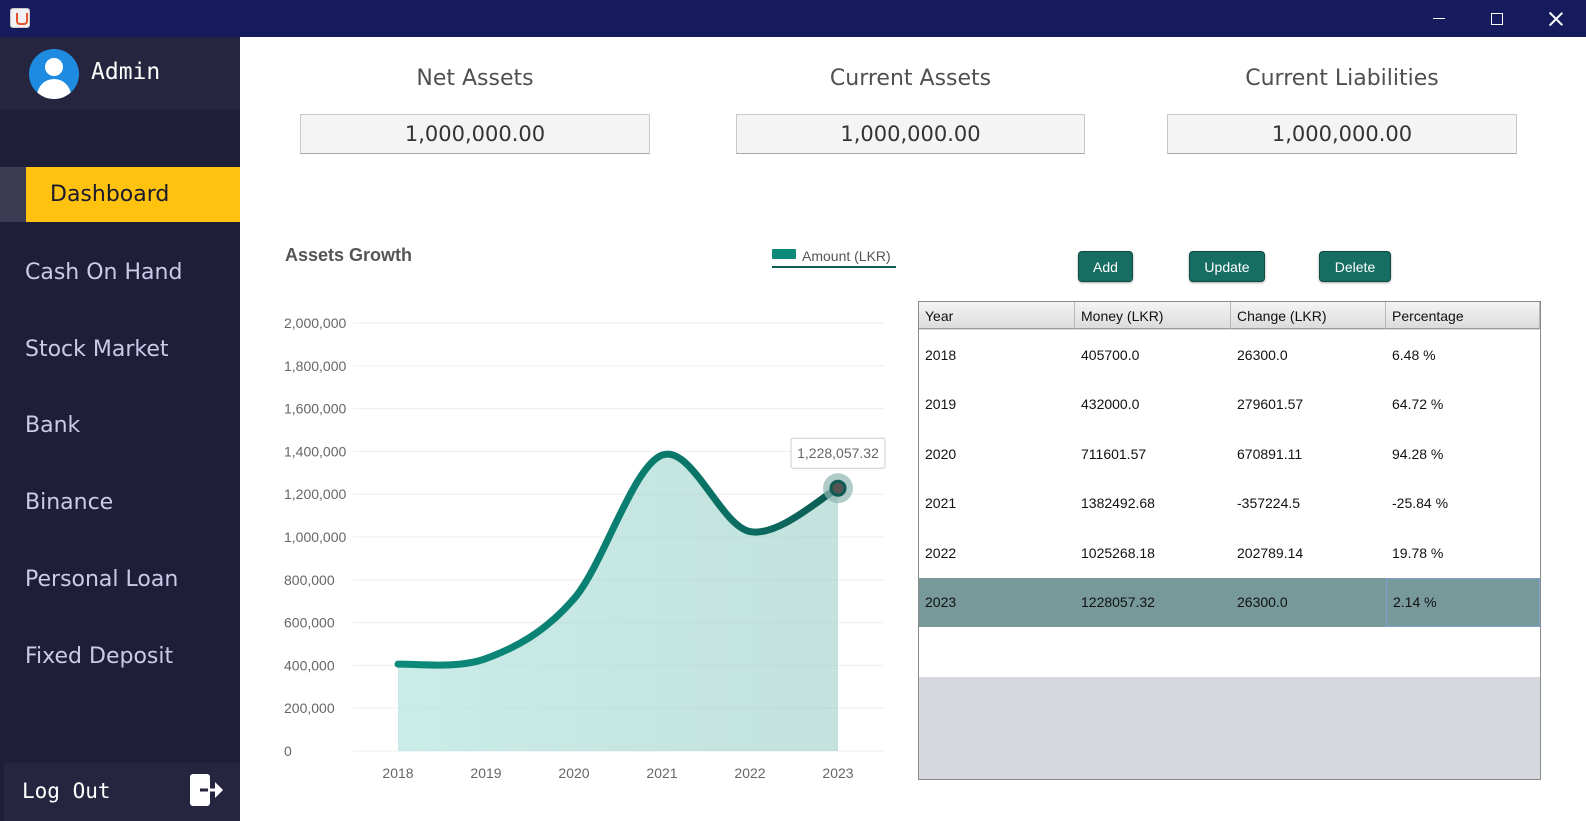  Describe the element at coordinates (315, 537) in the screenshot. I see `y-tick-label: 1,000,000` at that location.